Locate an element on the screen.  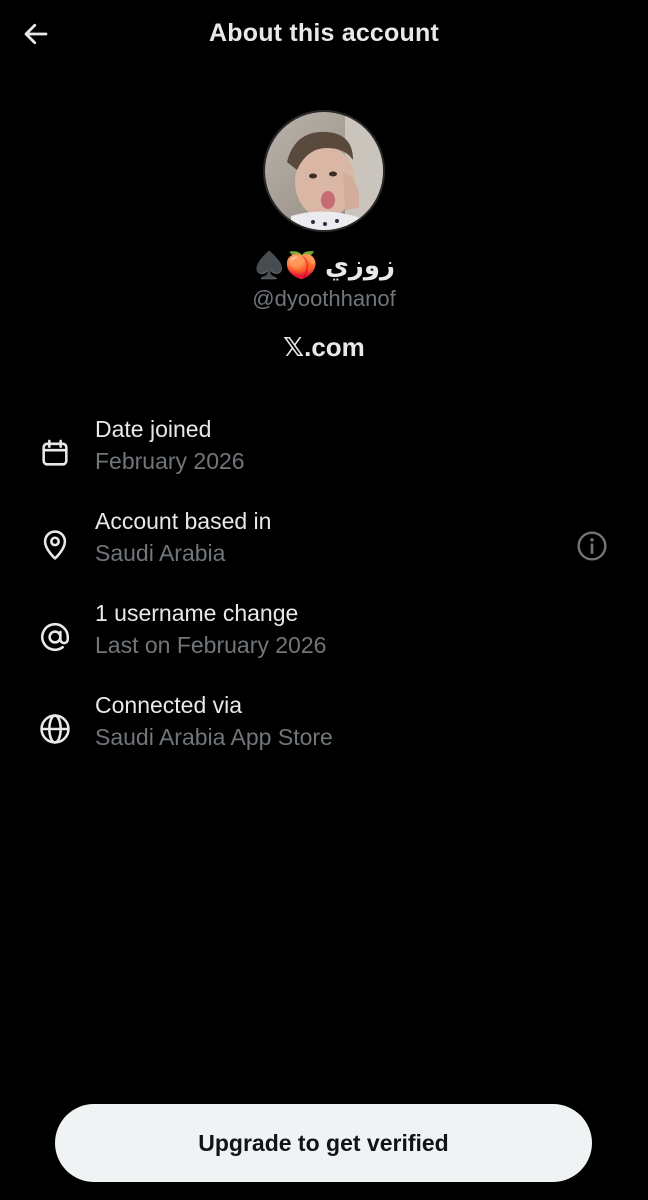
detail-row-connected-via: Connected via Saudi Arabia App Store is located at coordinates (324, 728).